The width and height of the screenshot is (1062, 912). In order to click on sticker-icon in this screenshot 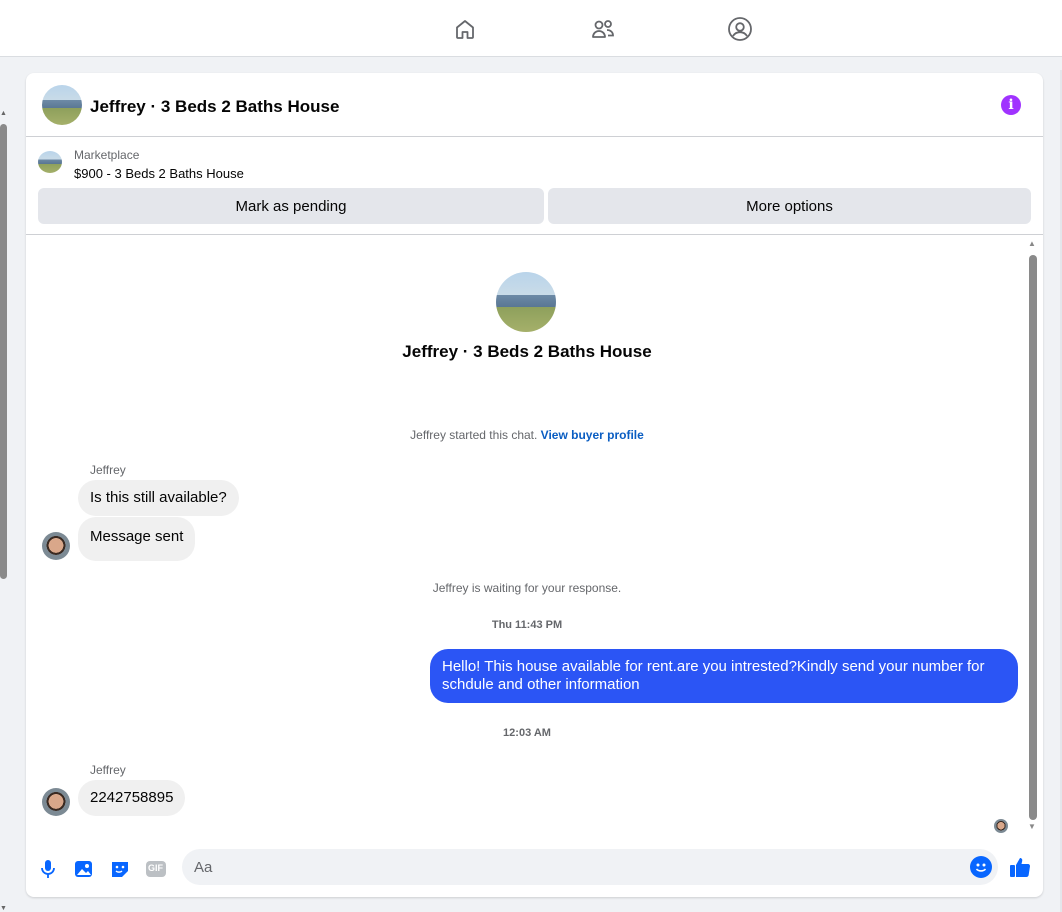, I will do `click(120, 869)`.